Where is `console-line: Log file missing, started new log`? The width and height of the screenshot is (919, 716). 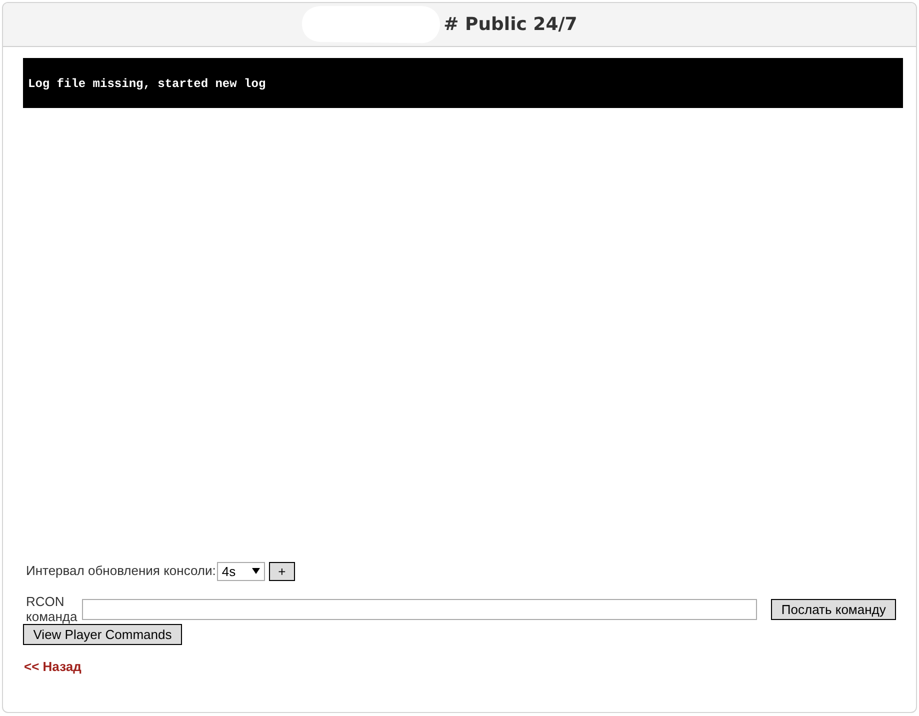
console-line: Log file missing, started new log is located at coordinates (147, 84).